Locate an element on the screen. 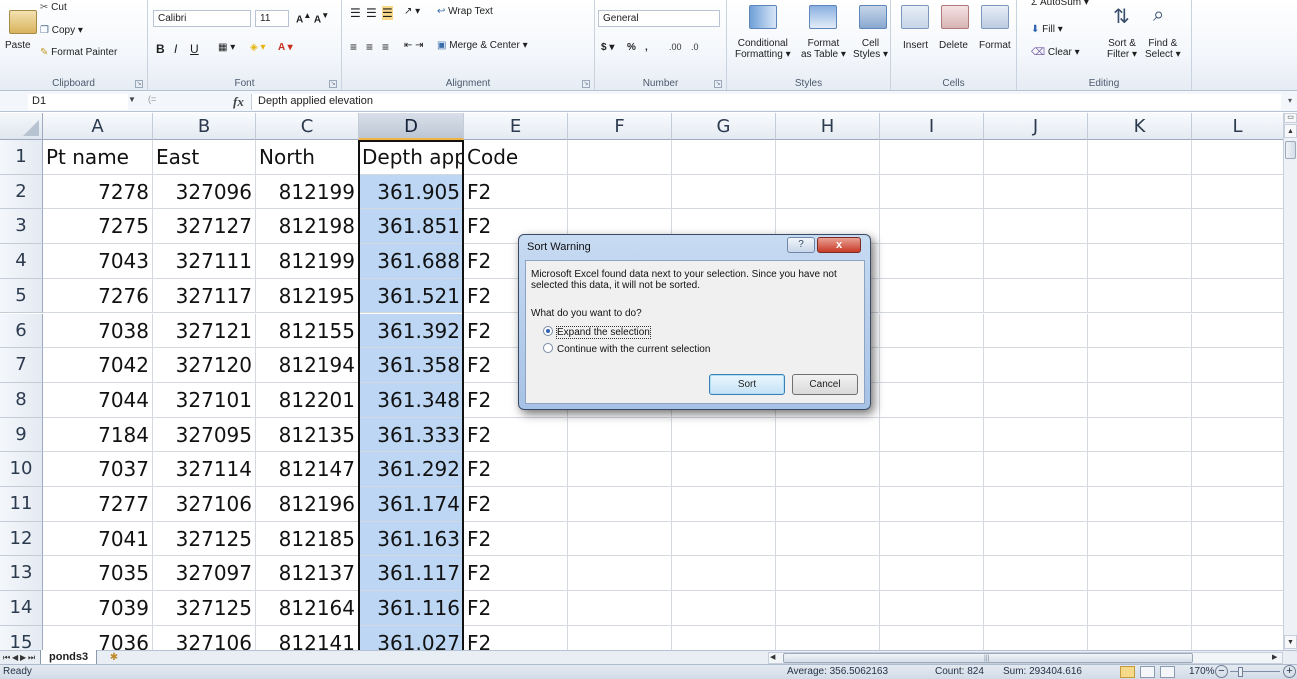  name-box-dropdown-icon: ▼ is located at coordinates (132, 99).